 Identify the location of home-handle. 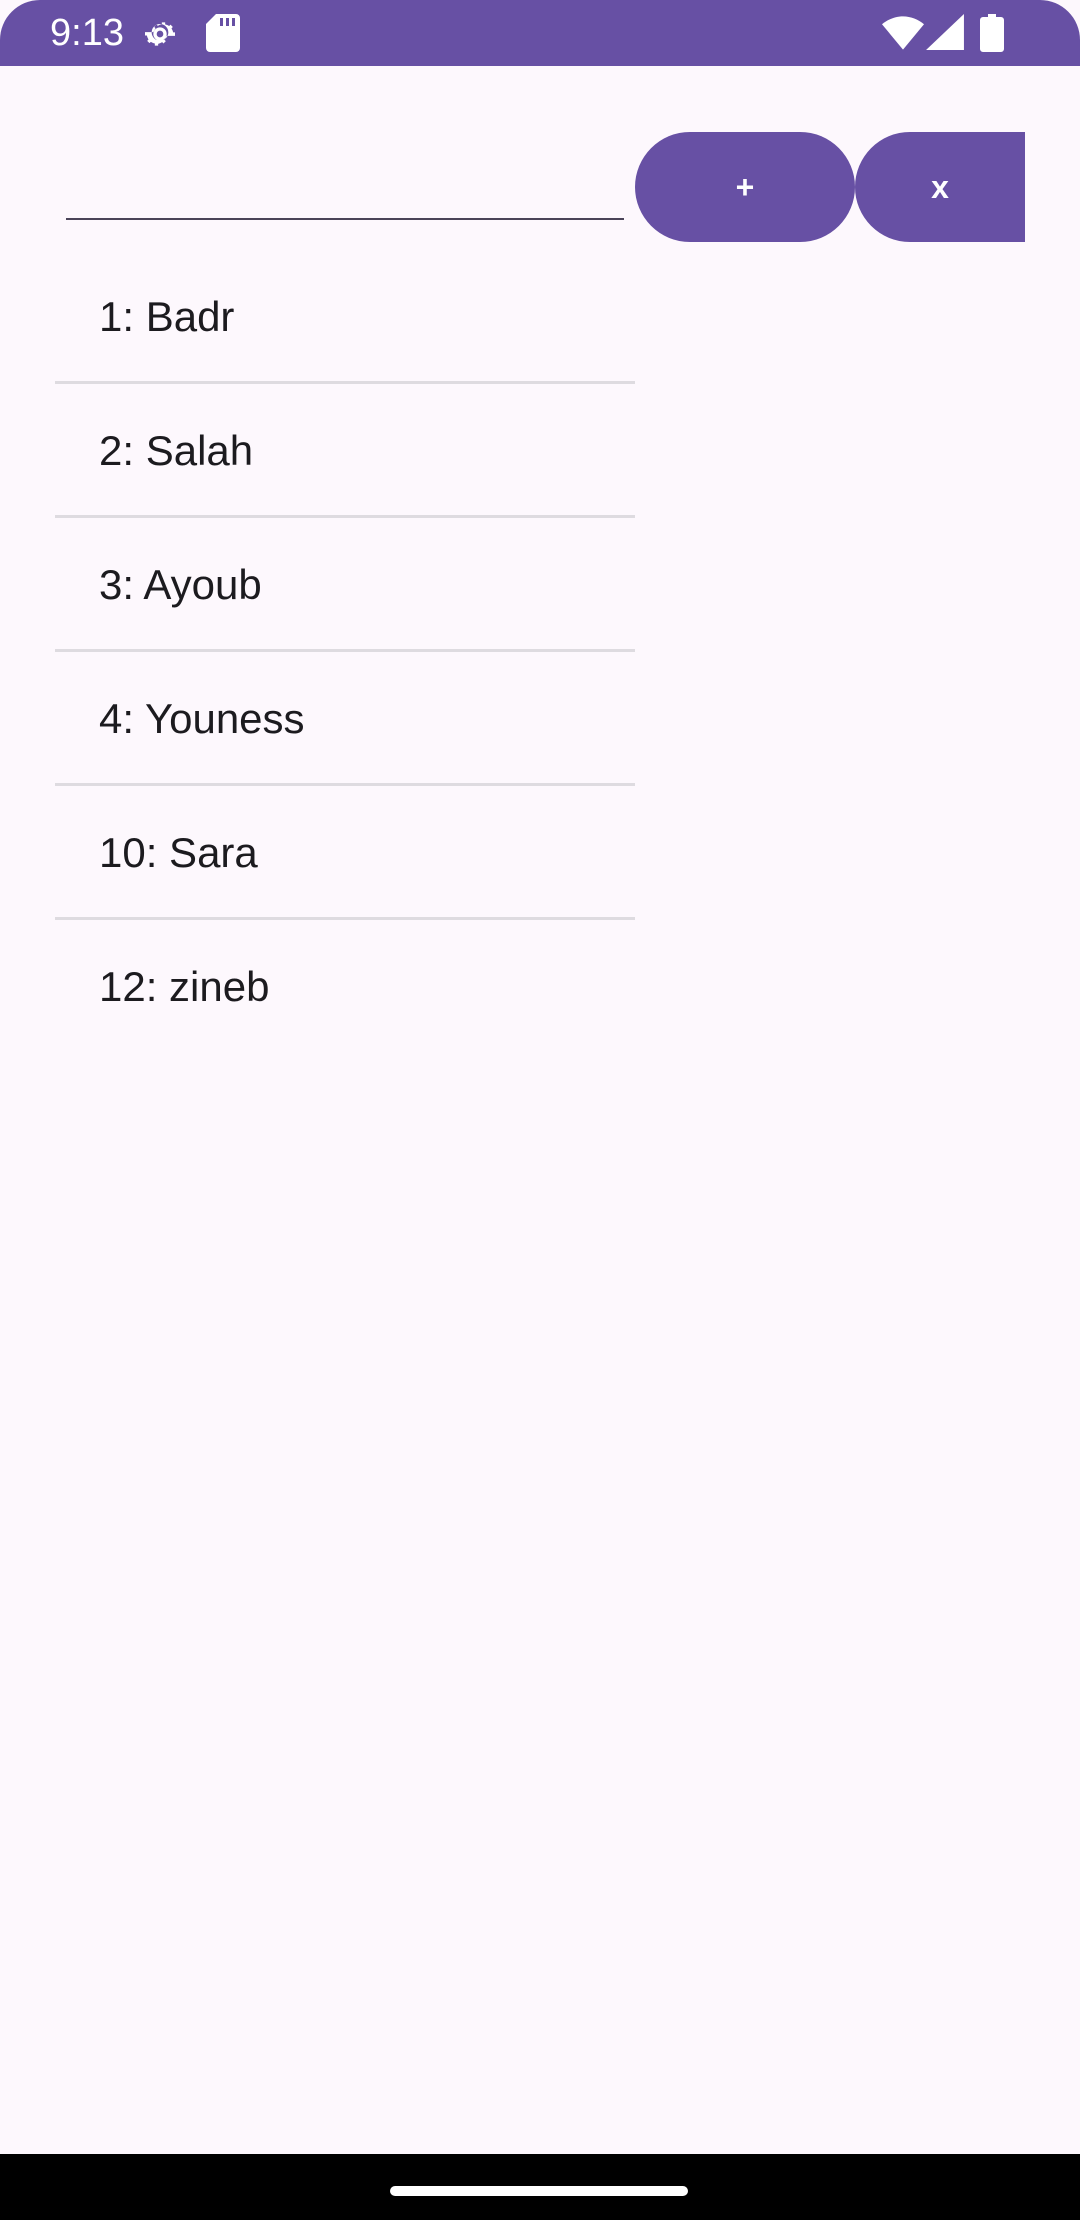
(539, 2191).